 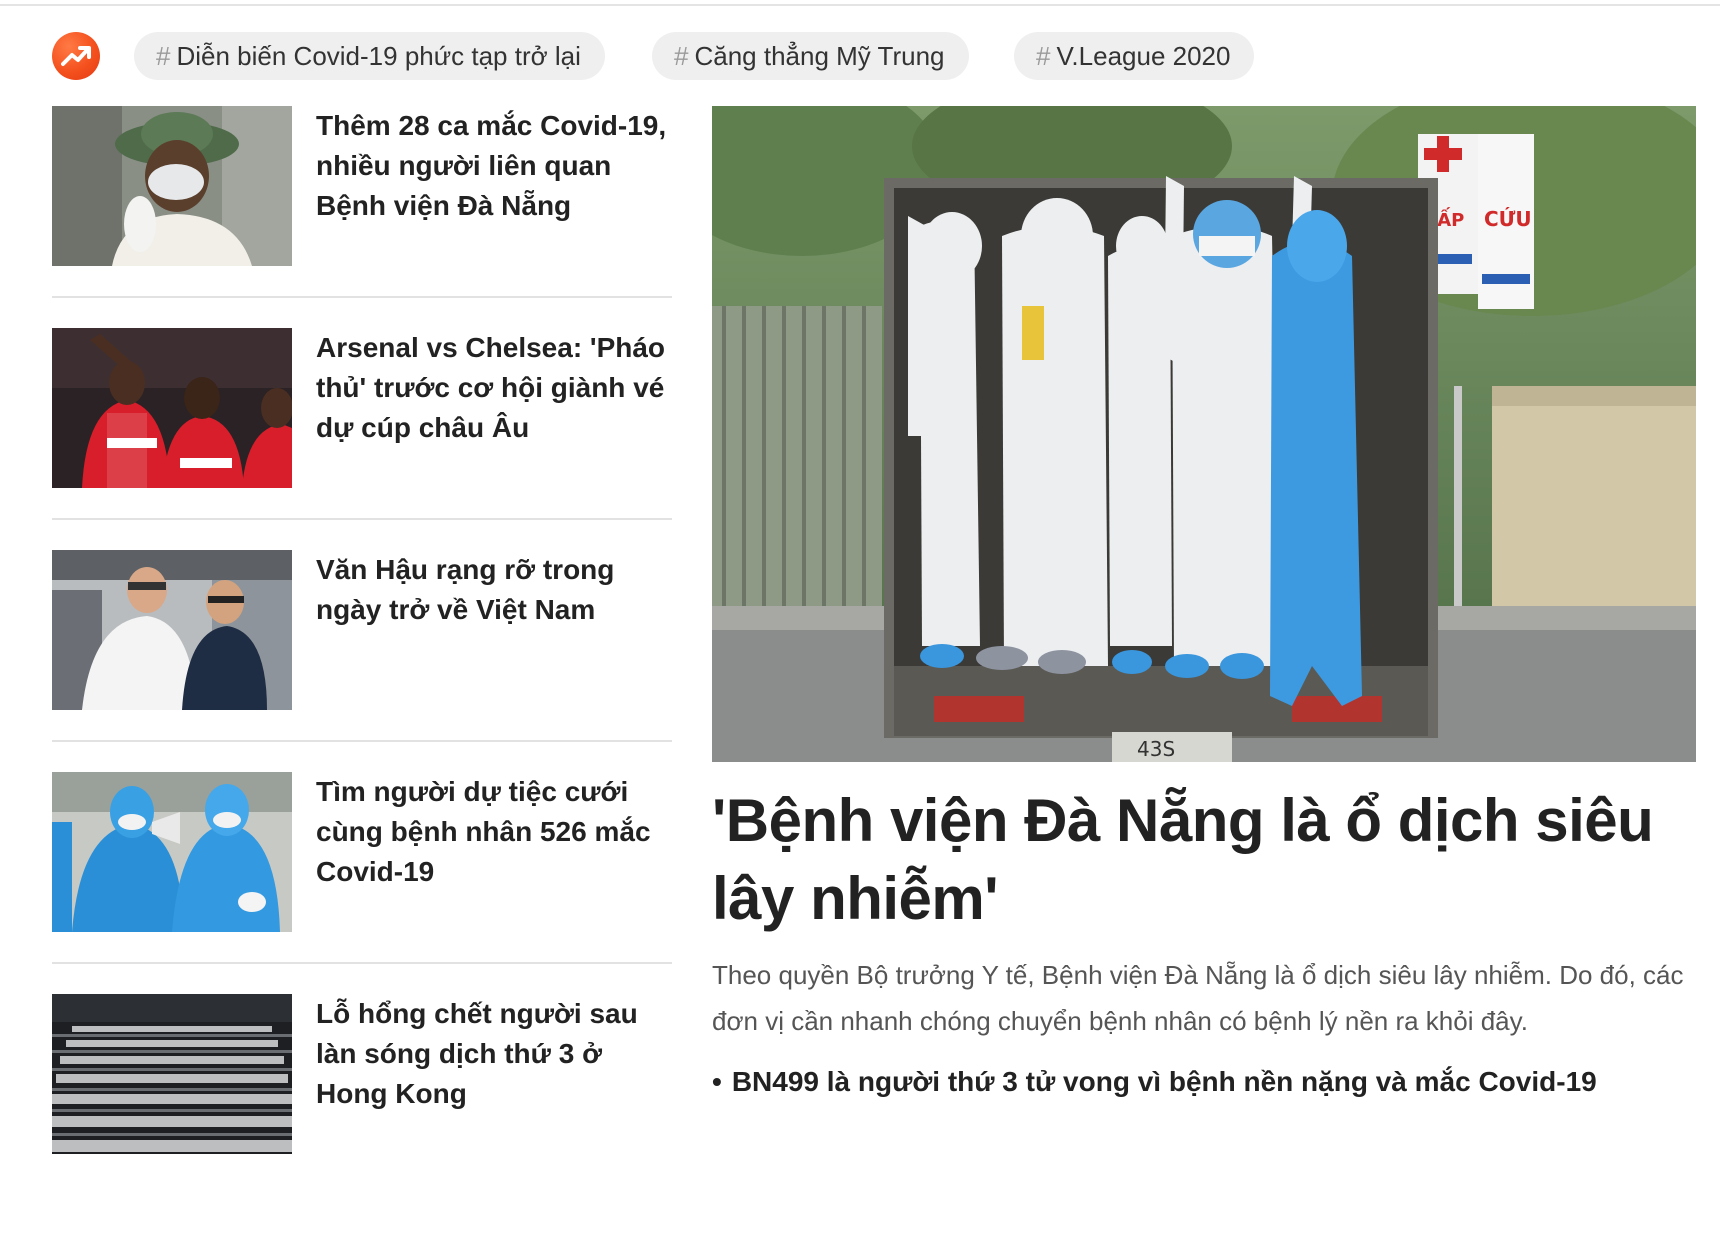 I want to click on trending-up-icon, so click(x=76, y=56).